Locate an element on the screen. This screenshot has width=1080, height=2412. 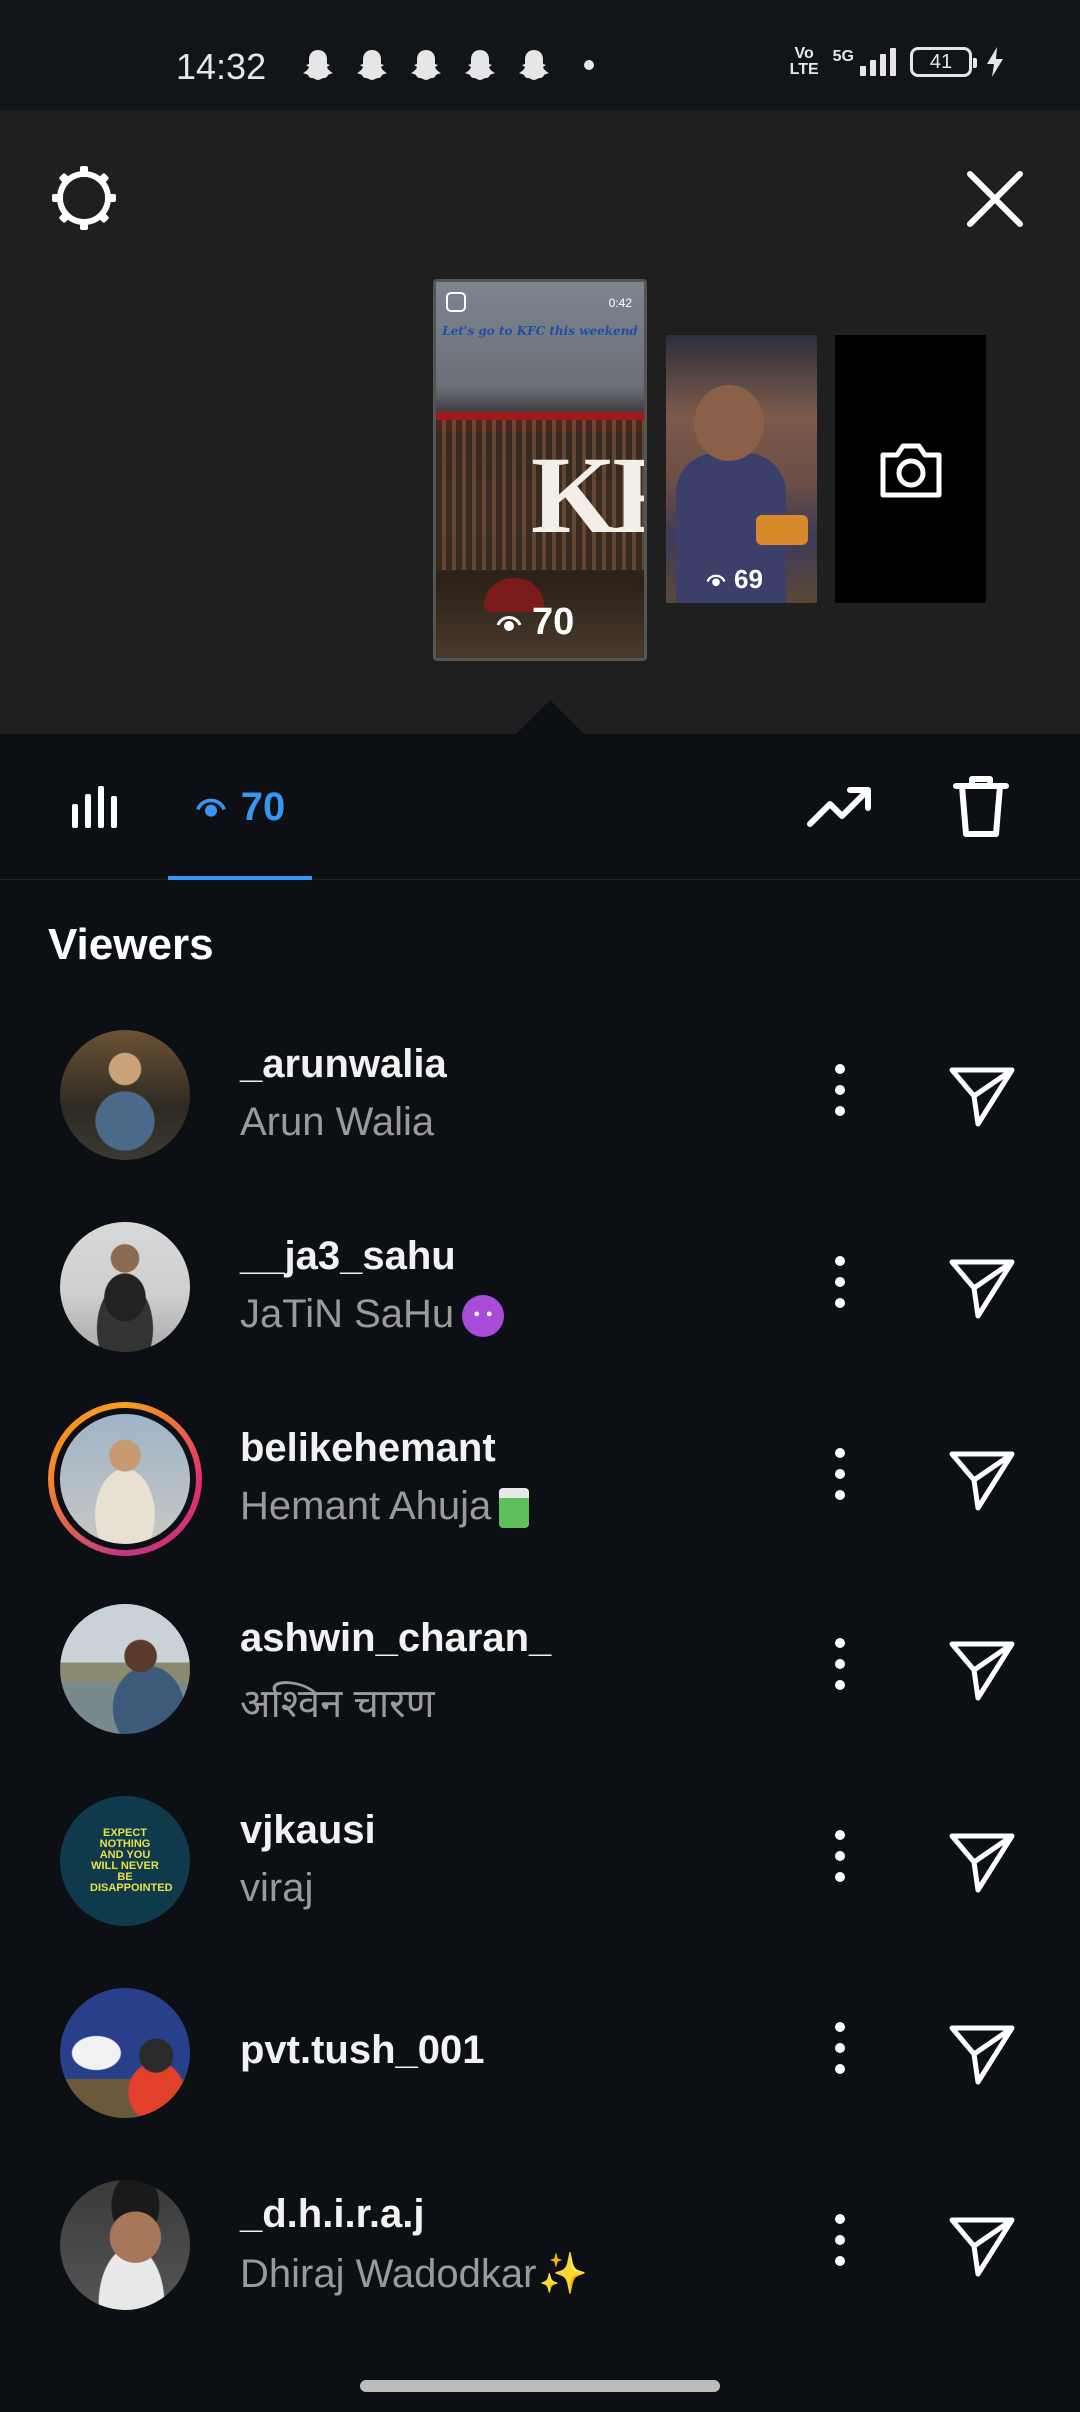
status-time: 14:32 is located at coordinates (221, 66).